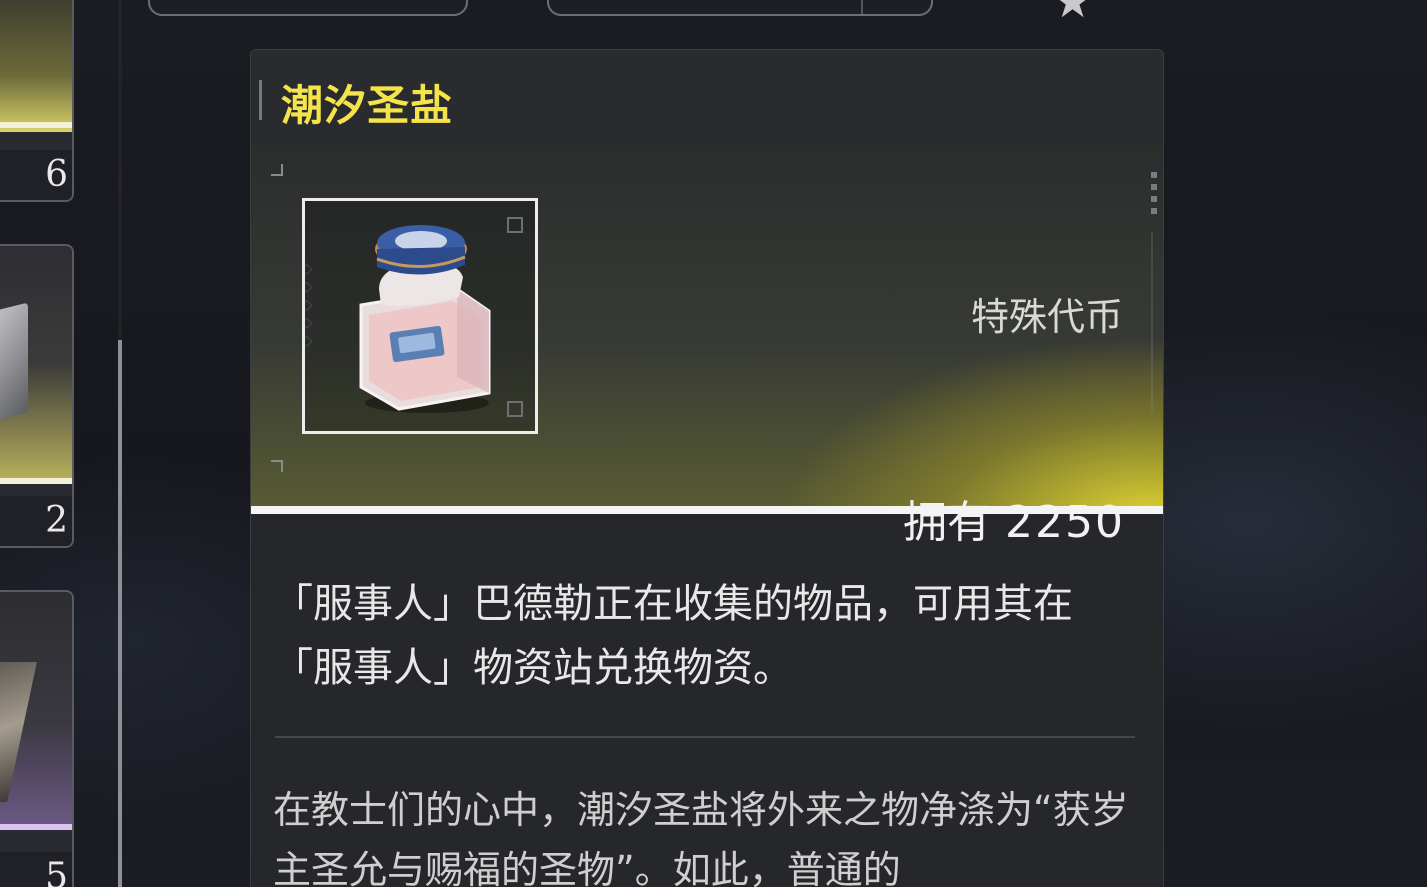 This screenshot has width=1427, height=887. I want to click on item-type-label: 特殊代币, so click(1046, 317).